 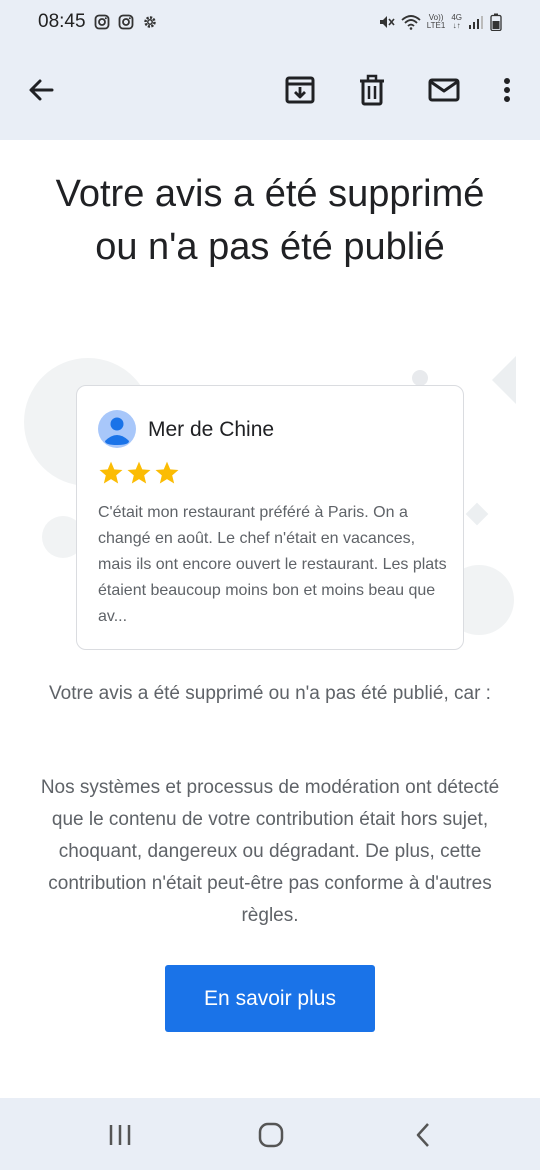 What do you see at coordinates (477, 514) in the screenshot?
I see `decorative-diamond` at bounding box center [477, 514].